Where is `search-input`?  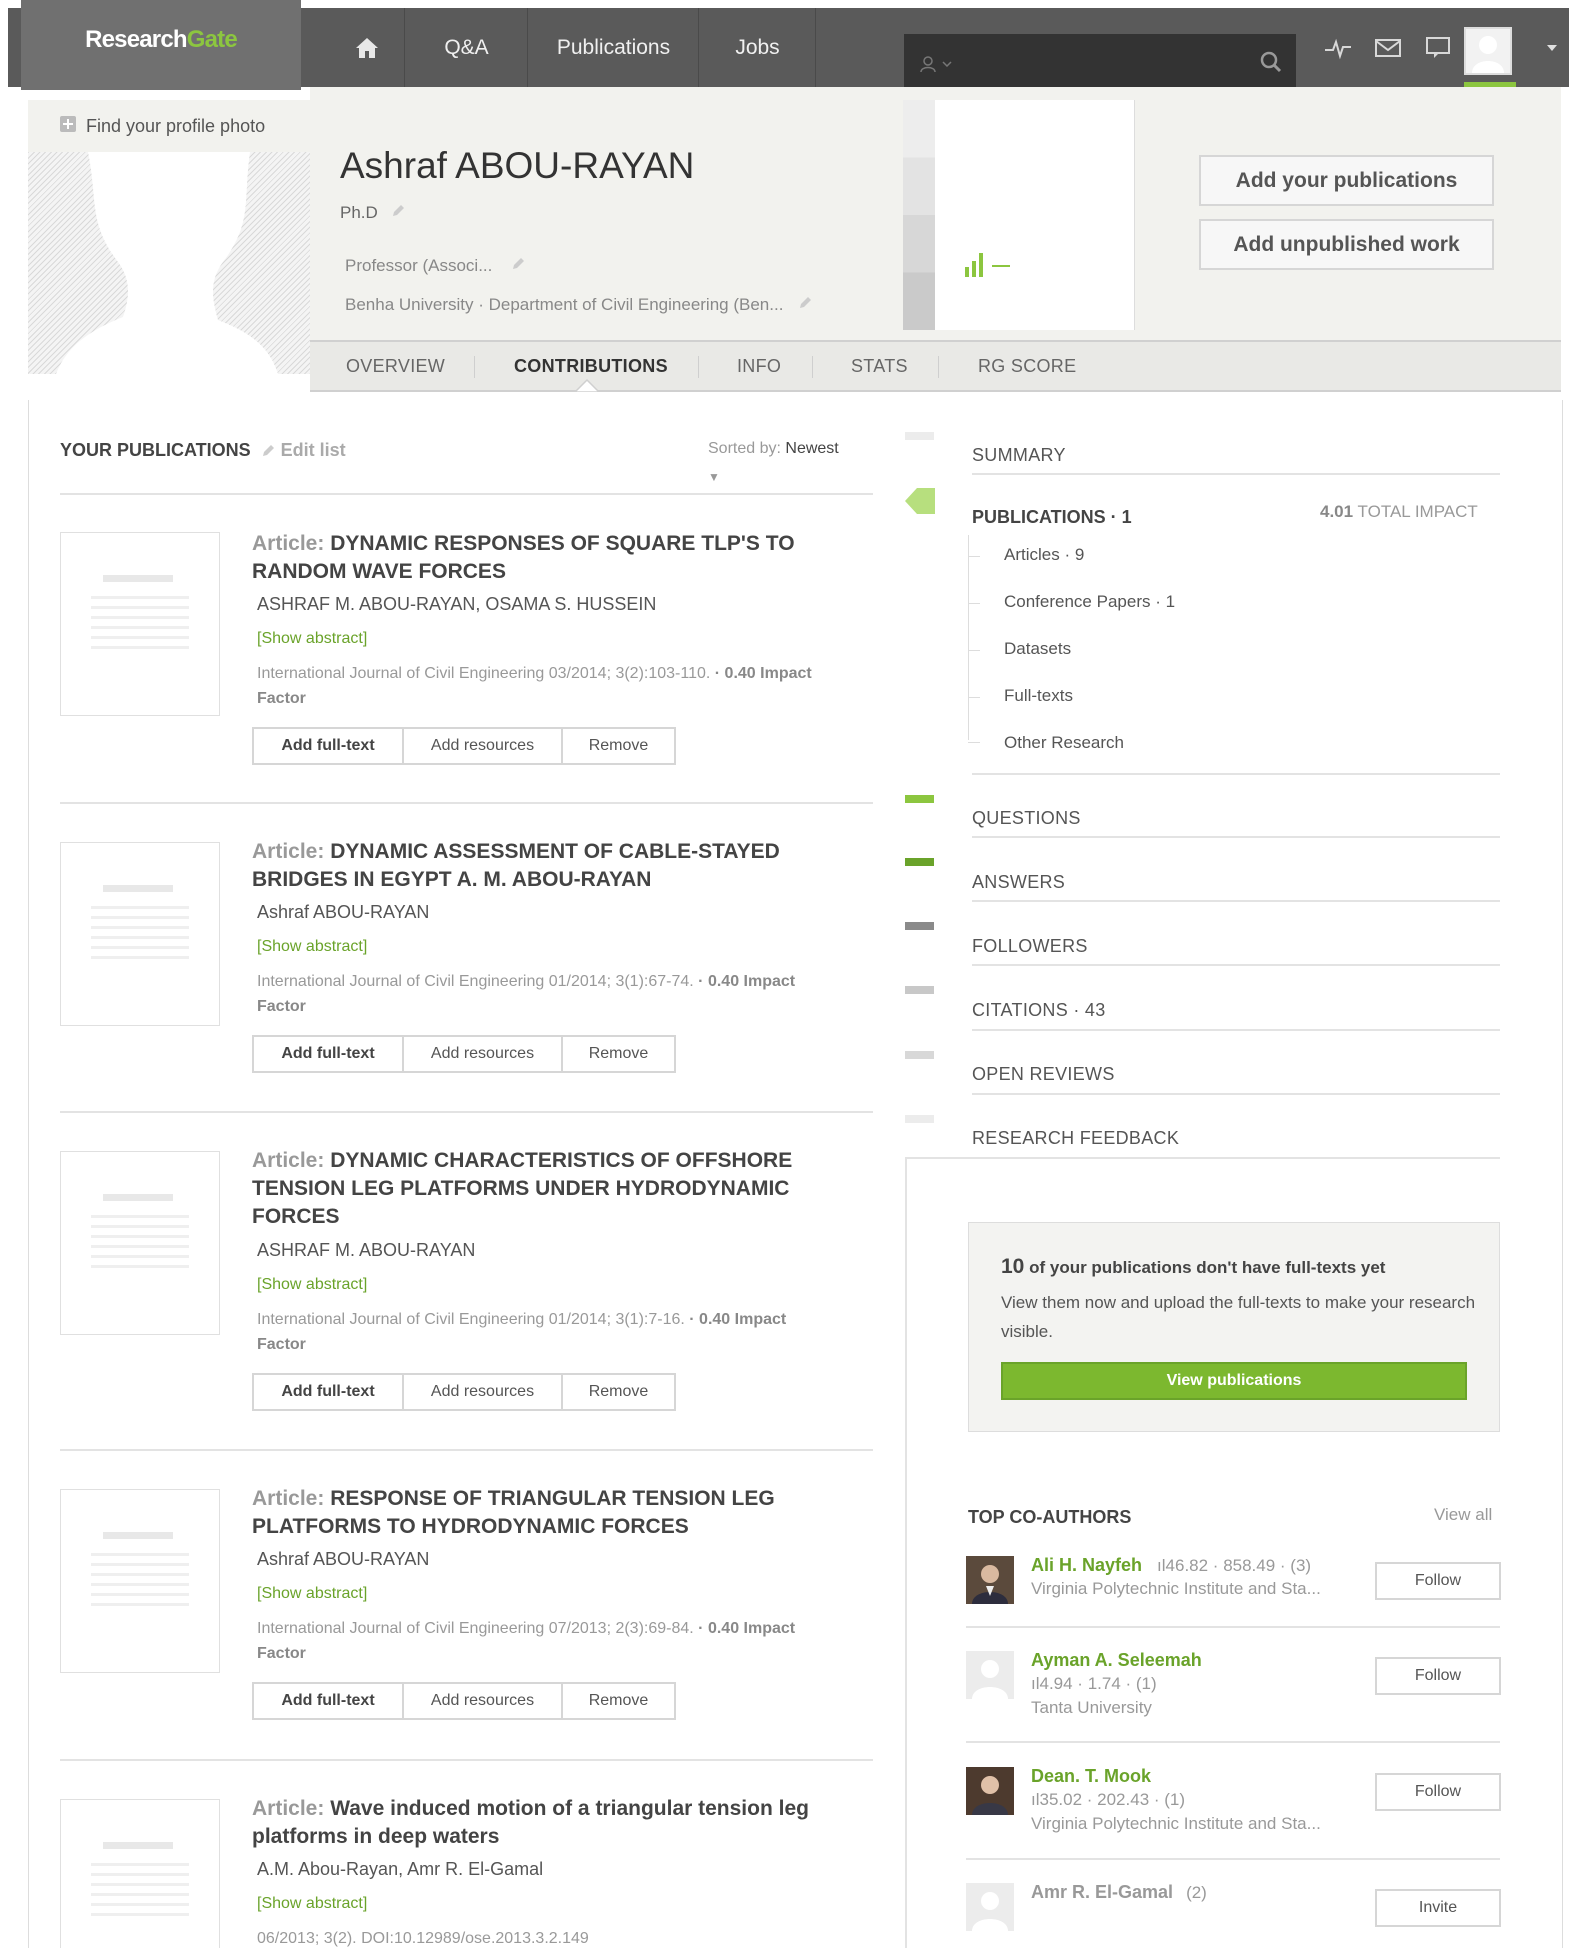 search-input is located at coordinates (1100, 64).